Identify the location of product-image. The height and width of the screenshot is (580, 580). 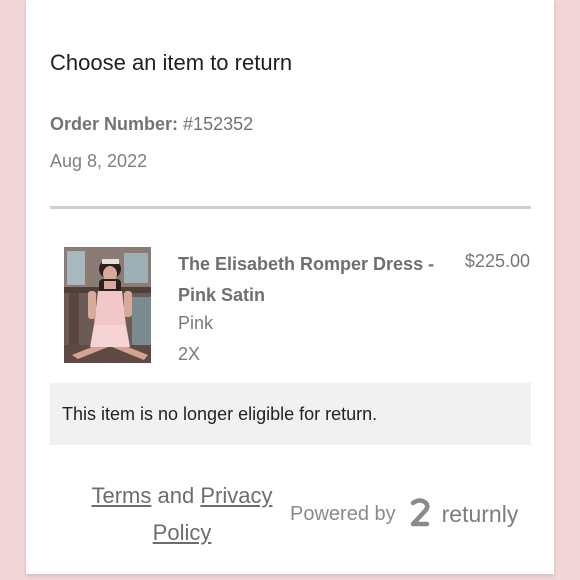
(107, 305).